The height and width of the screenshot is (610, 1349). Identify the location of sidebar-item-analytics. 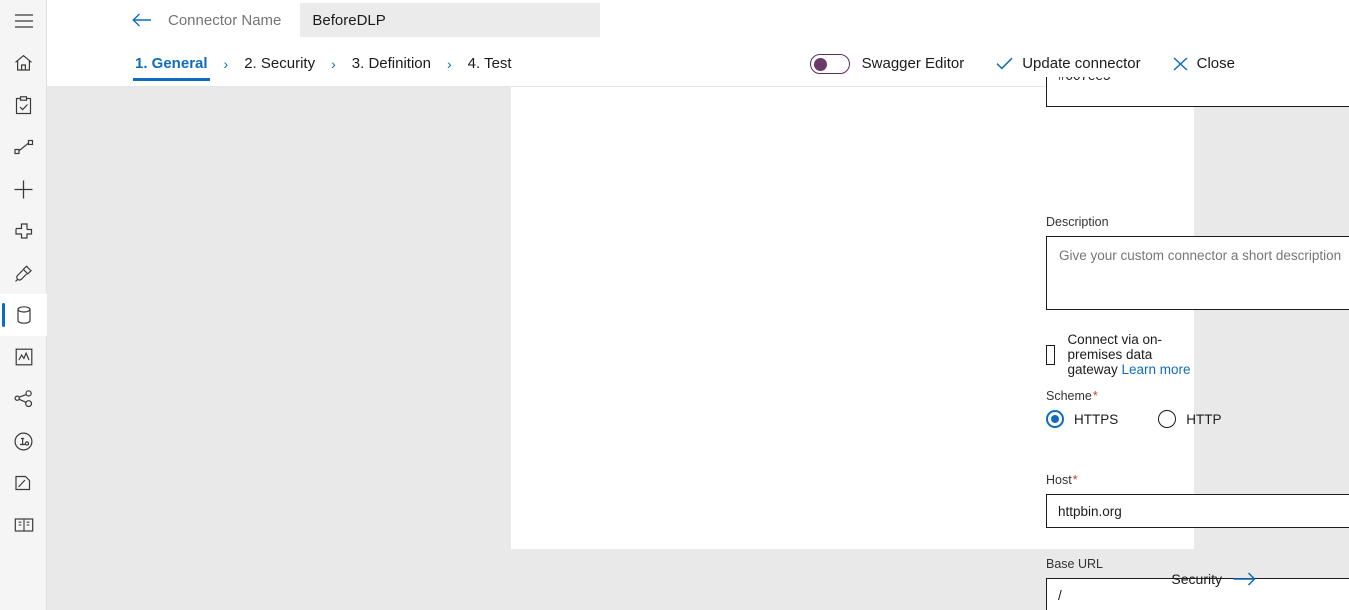
(23, 357).